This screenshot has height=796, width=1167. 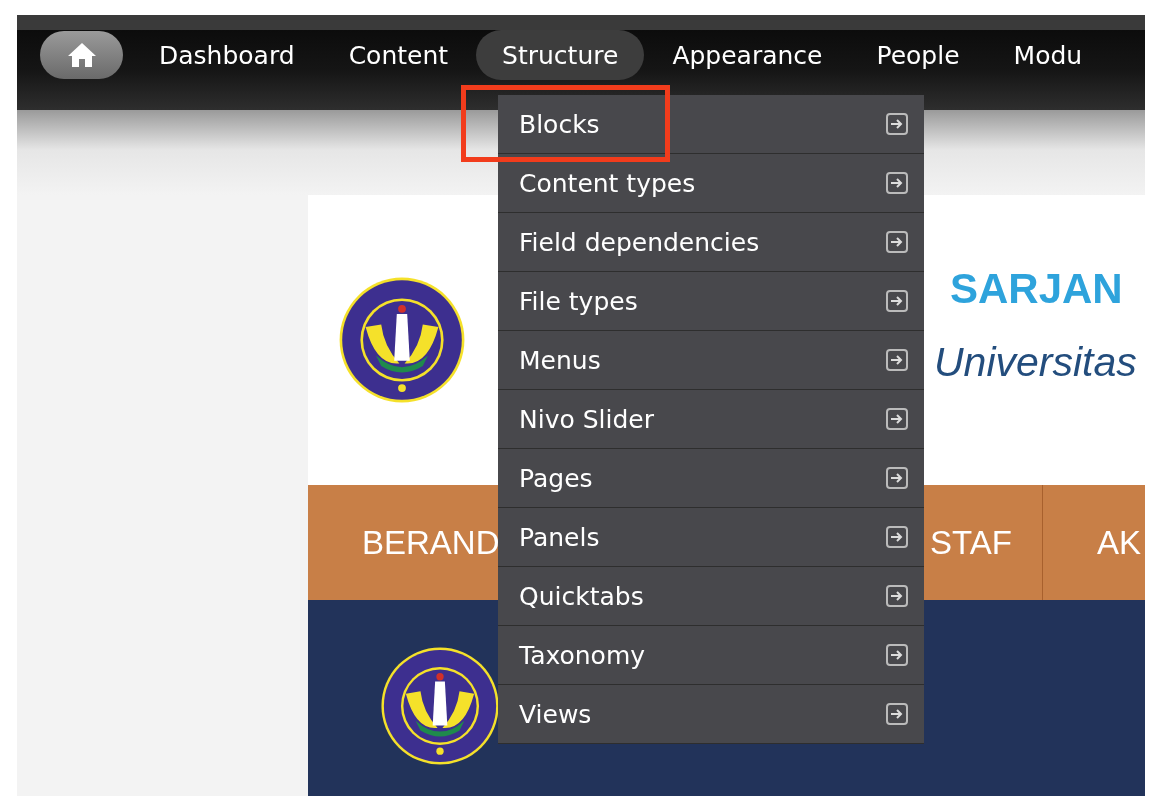 I want to click on menu-item: Taxonomy, so click(x=711, y=655).